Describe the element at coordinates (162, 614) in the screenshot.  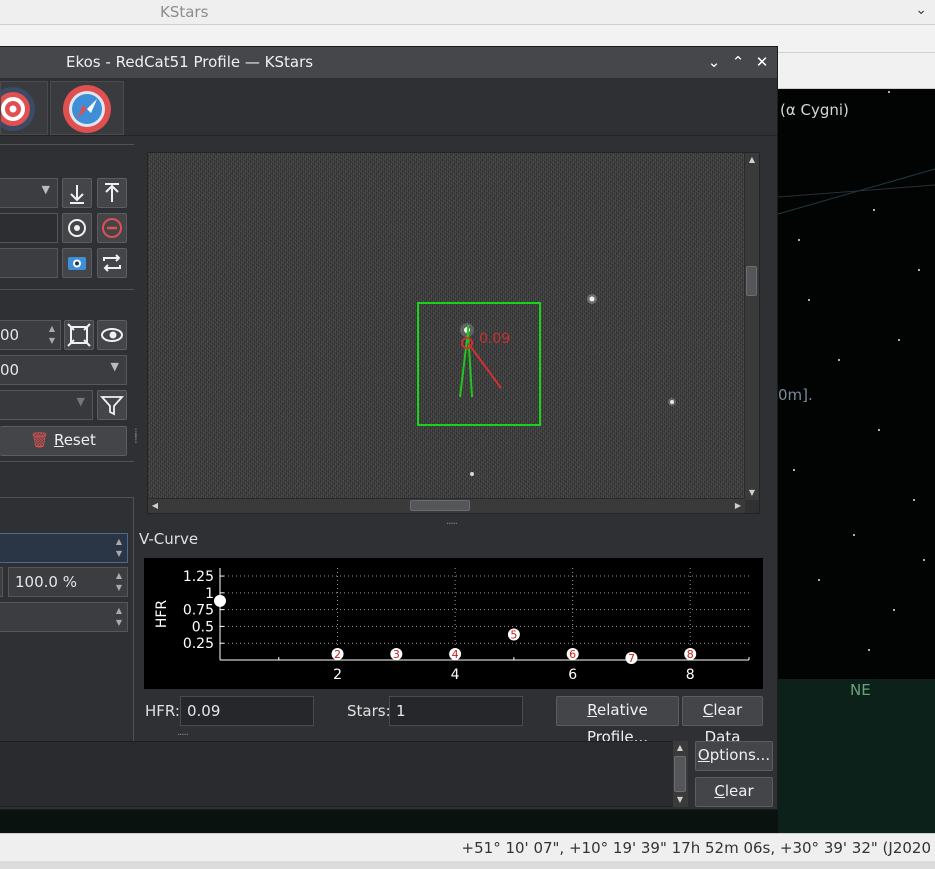
I see `y-axis-label: HFR` at that location.